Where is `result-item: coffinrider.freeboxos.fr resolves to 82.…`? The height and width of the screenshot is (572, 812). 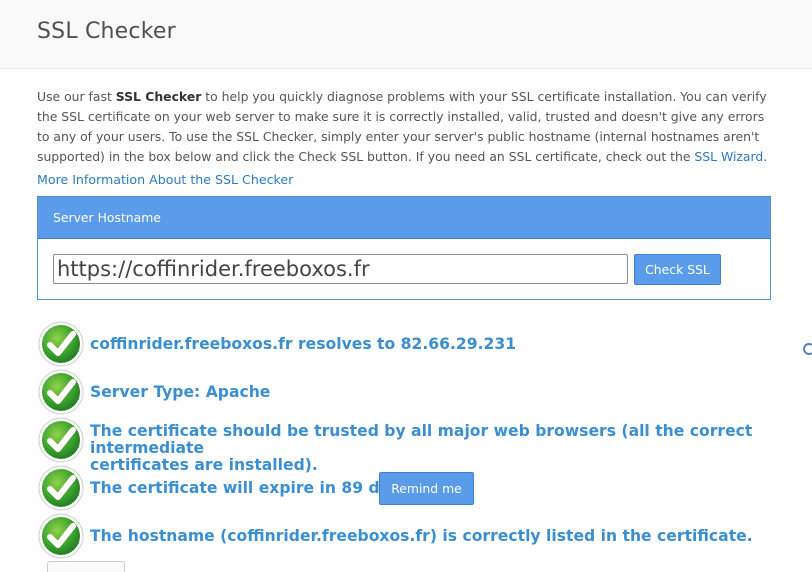
result-item: coffinrider.freeboxos.fr resolves to 82.… is located at coordinates (412, 344).